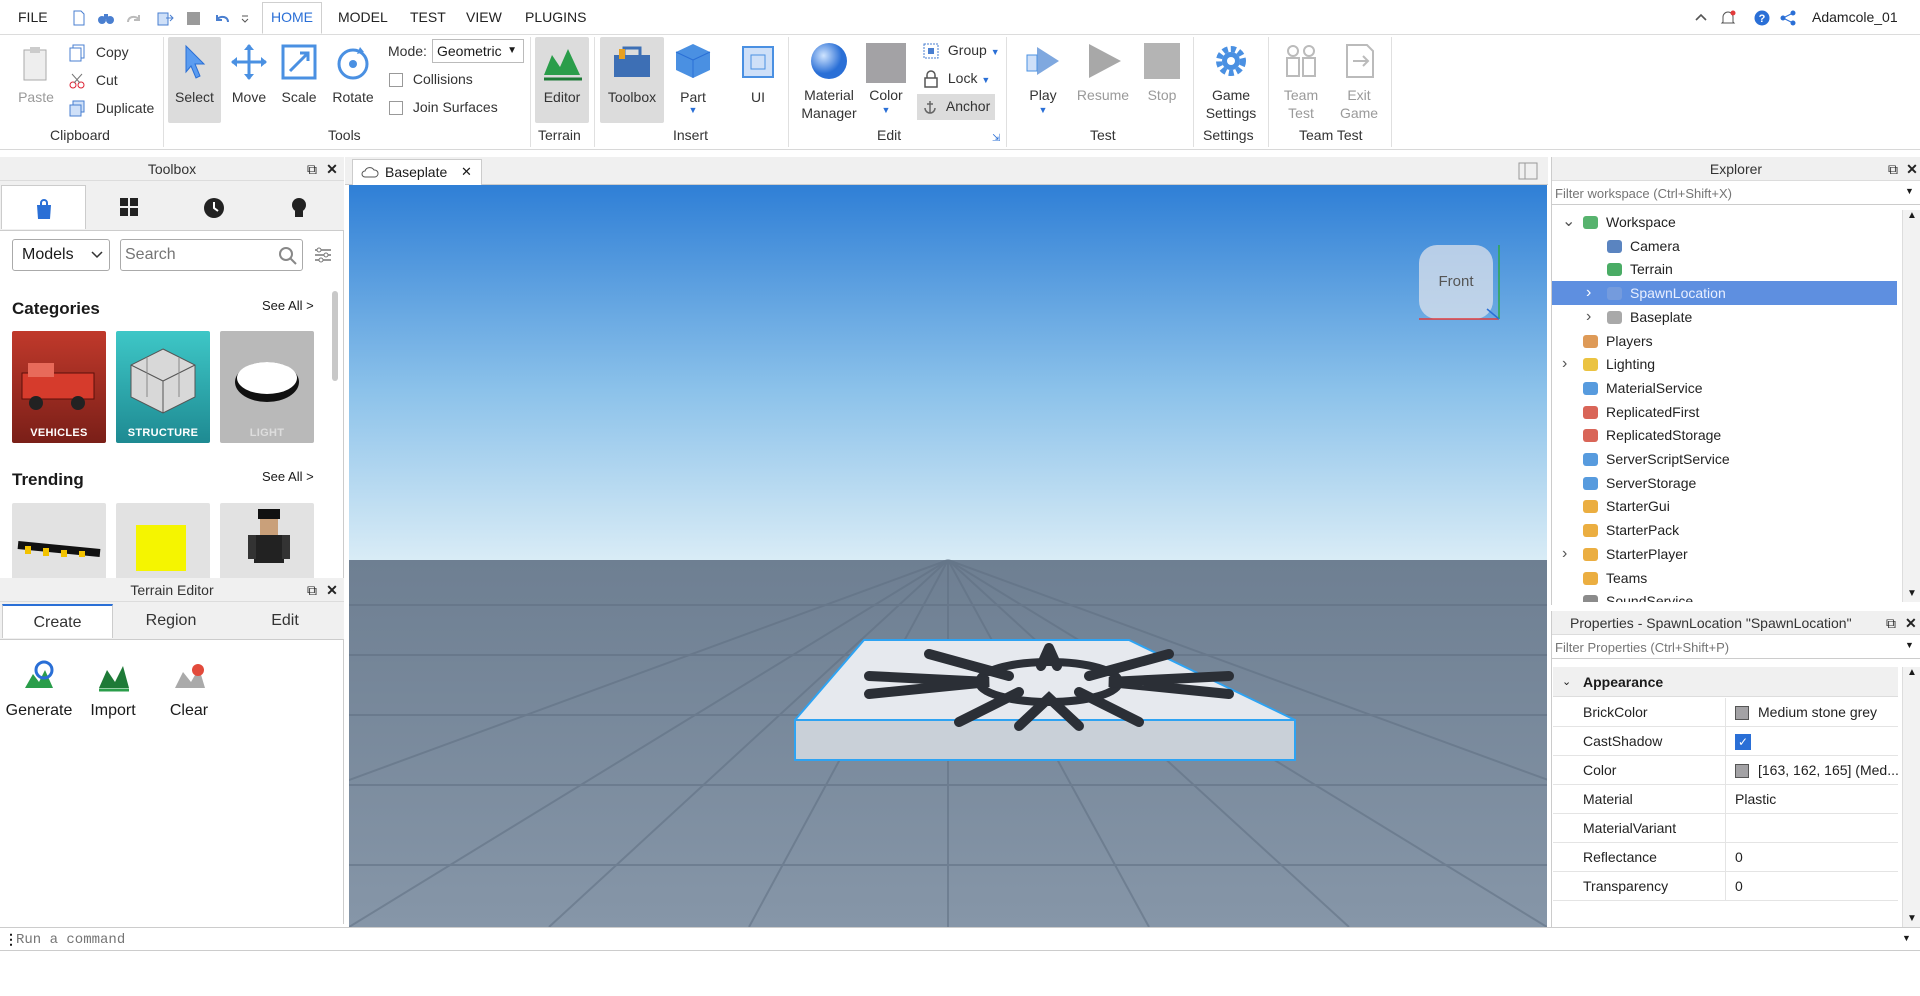  Describe the element at coordinates (1724, 506) in the screenshot. I see `tree-item-startergui: StarterGui` at that location.